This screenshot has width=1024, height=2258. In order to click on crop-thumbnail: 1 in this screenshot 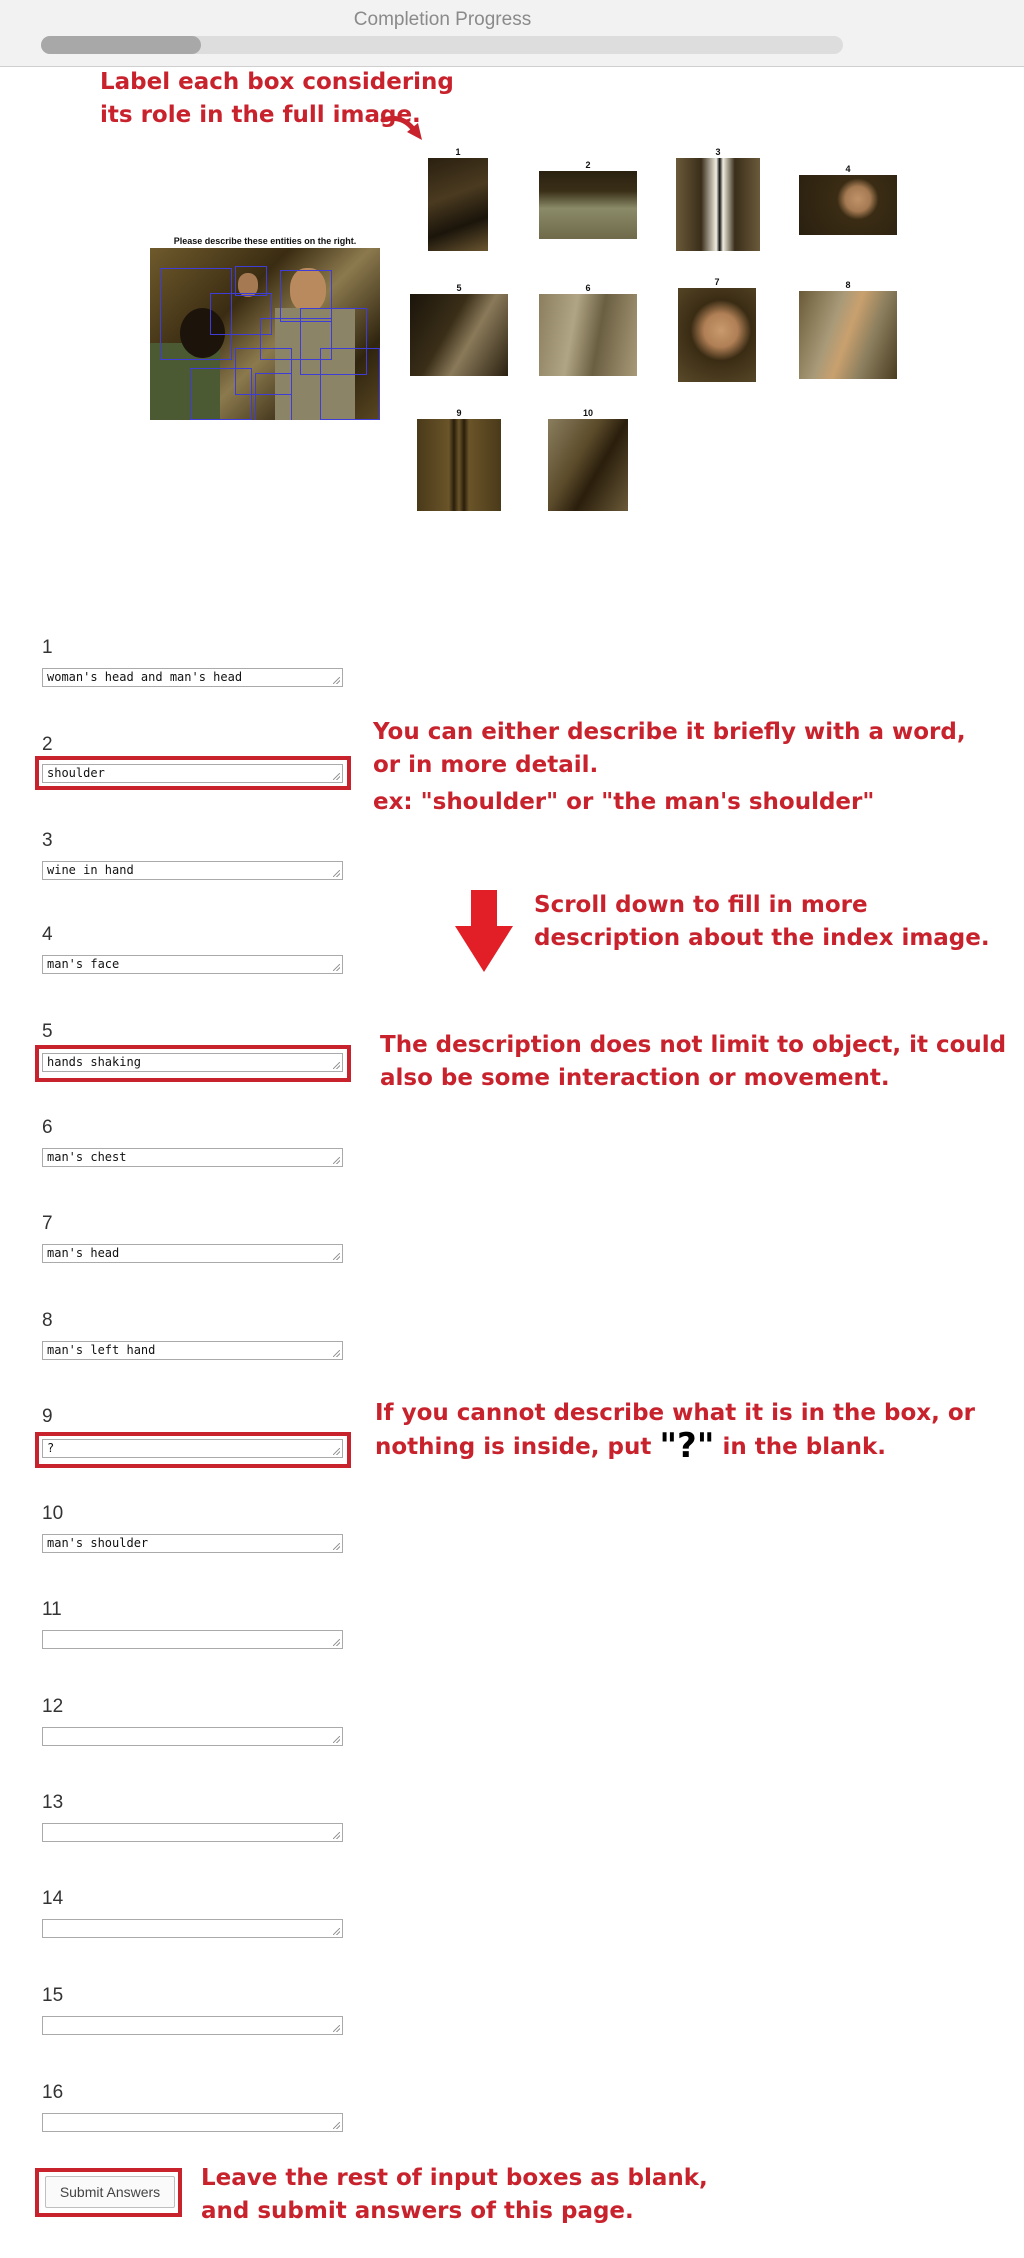, I will do `click(458, 199)`.